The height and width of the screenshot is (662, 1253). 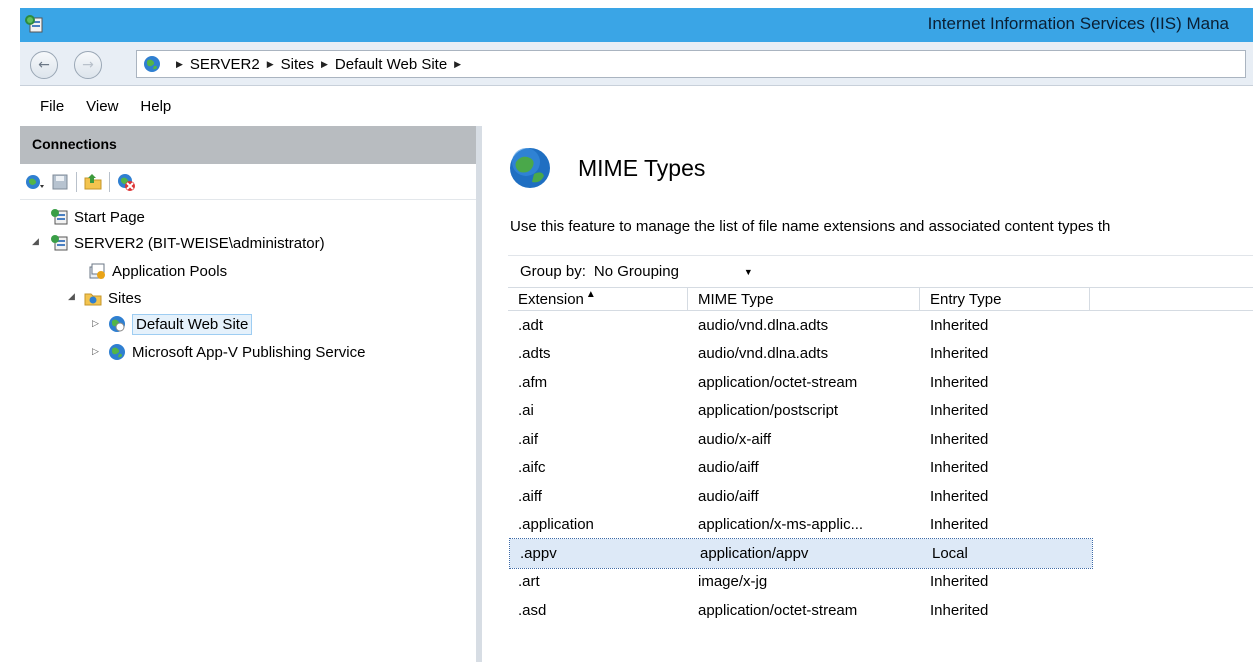 I want to click on feature-title: MIME Types, so click(x=606, y=168).